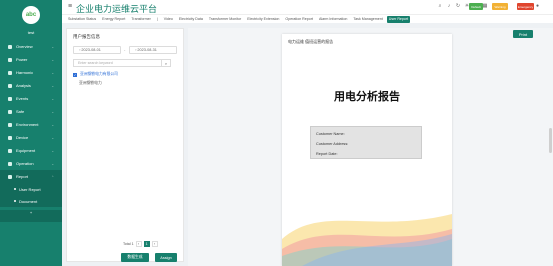 This screenshot has width=553, height=266. What do you see at coordinates (31, 176) in the screenshot?
I see `sidebar-item-report: Report ⌃` at bounding box center [31, 176].